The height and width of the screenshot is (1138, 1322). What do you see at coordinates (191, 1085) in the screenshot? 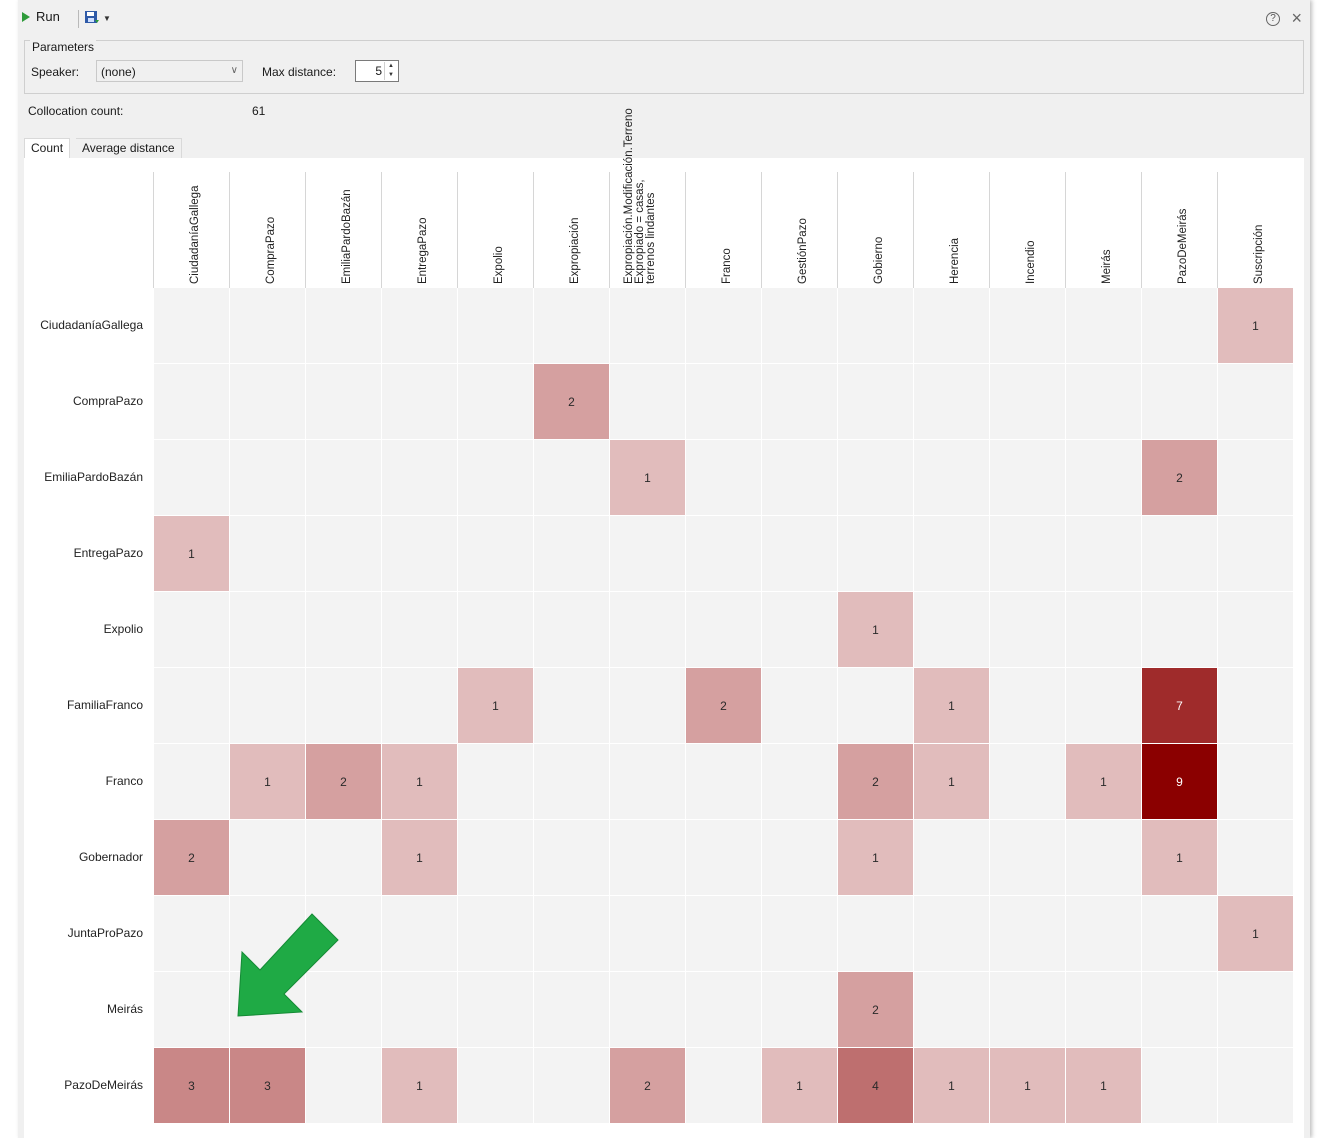
I see `matrix-cell: 3` at bounding box center [191, 1085].